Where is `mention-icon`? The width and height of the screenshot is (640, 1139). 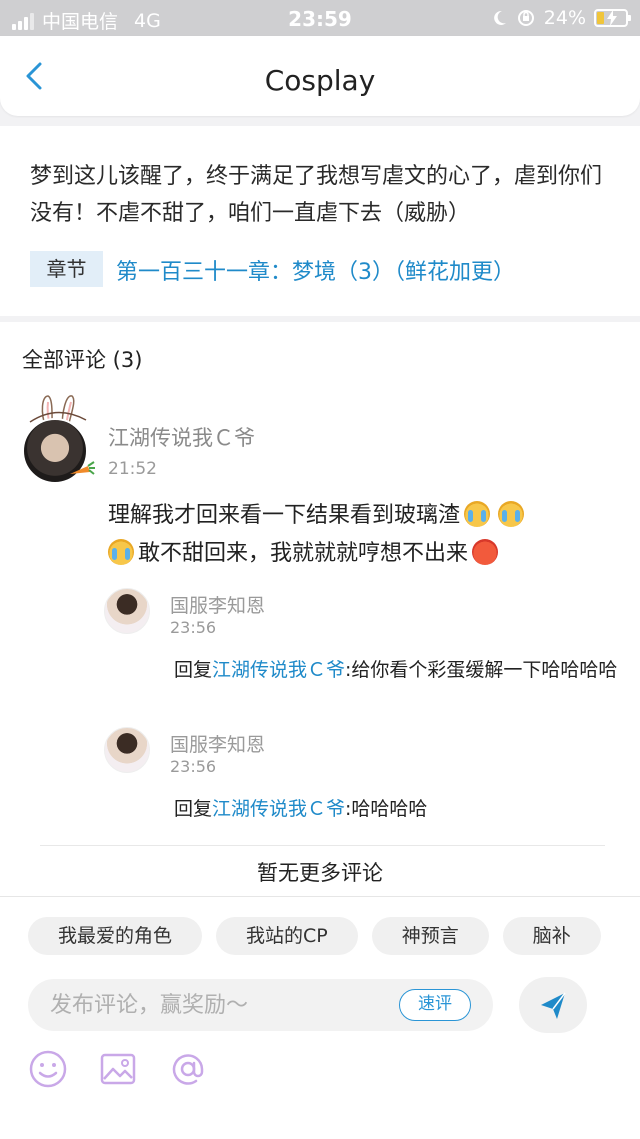
mention-icon is located at coordinates (188, 1069).